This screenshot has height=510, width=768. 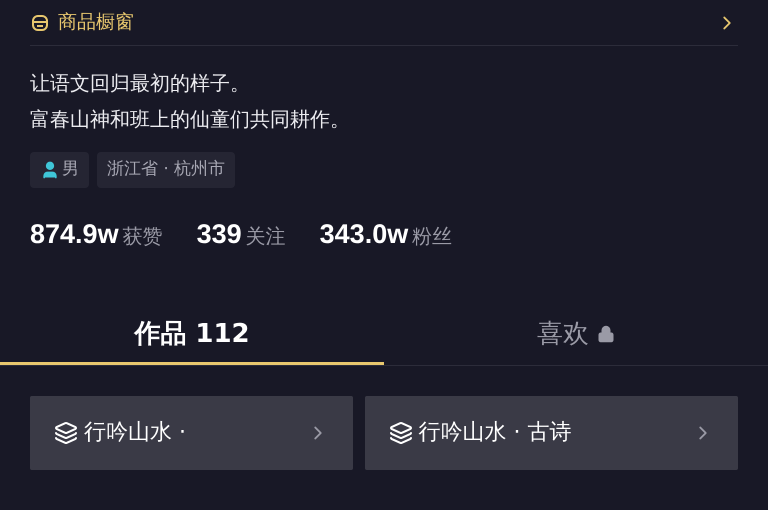 What do you see at coordinates (140, 83) in the screenshot?
I see `bio-text: 让语文回归最初的样子。` at bounding box center [140, 83].